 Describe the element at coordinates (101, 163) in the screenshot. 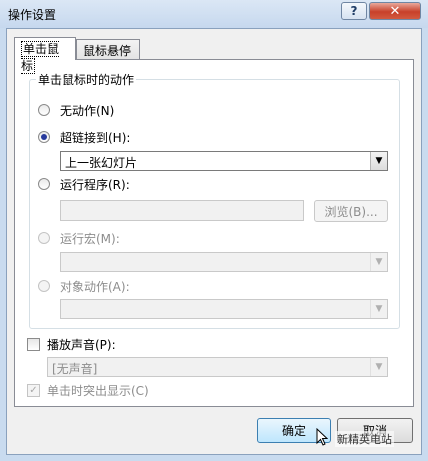

I see `hyperlink-select-value: 上一张幻灯片` at that location.